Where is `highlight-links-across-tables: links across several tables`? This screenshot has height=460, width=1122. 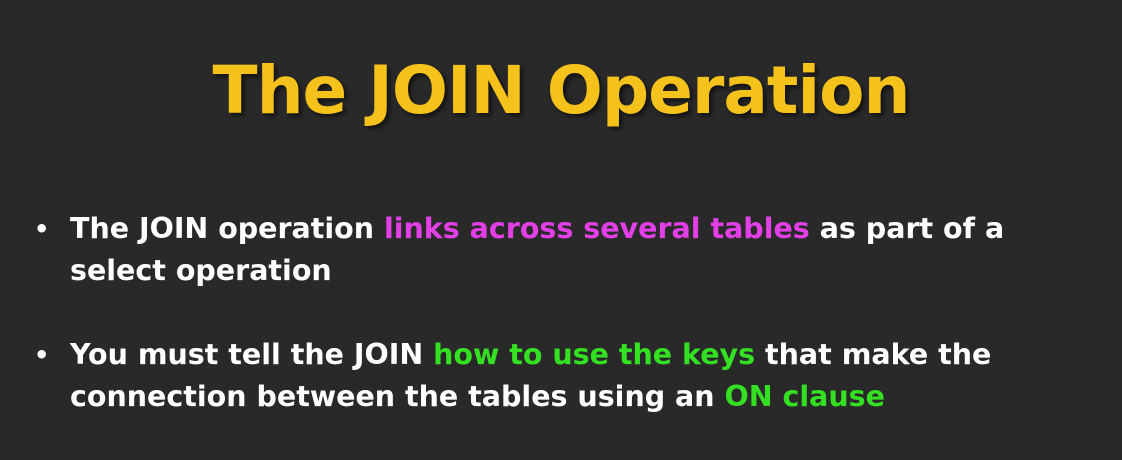
highlight-links-across-tables: links across several tables is located at coordinates (596, 228).